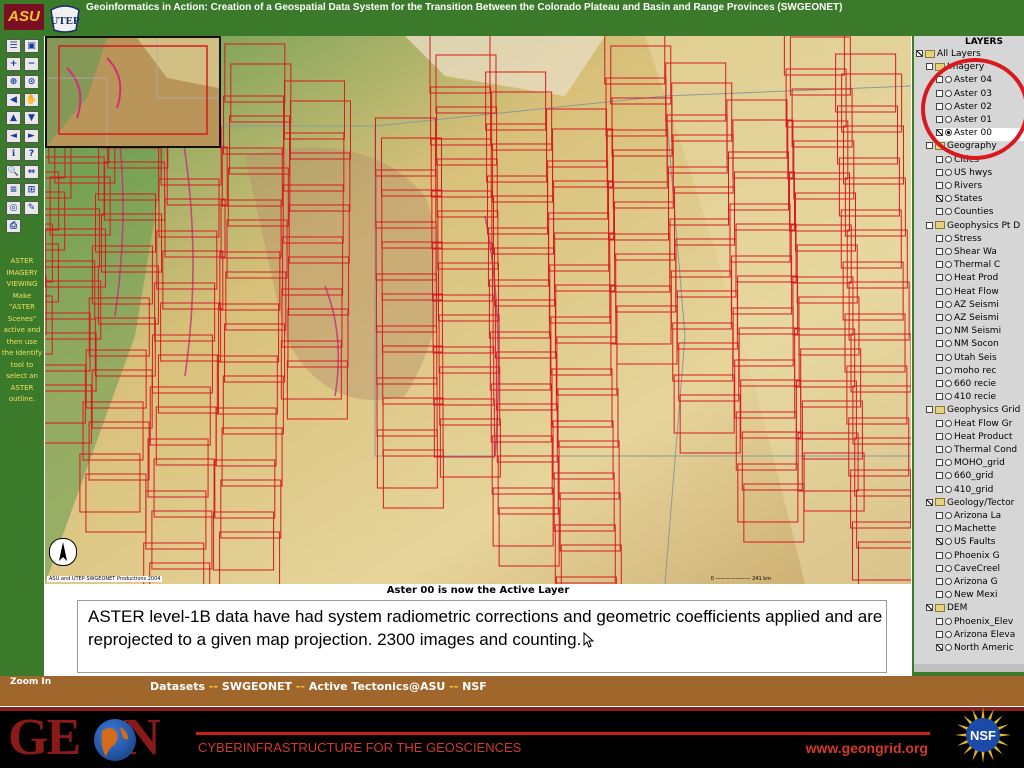 This screenshot has height=768, width=1024. I want to click on layer-row: US hwys, so click(980, 174).